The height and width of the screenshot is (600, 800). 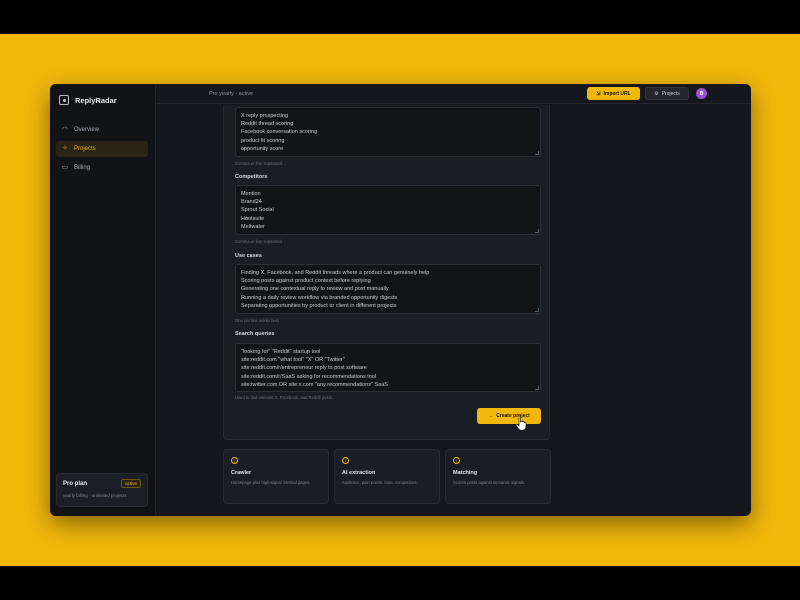 I want to click on plan-name: Pro plan, so click(x=75, y=483).